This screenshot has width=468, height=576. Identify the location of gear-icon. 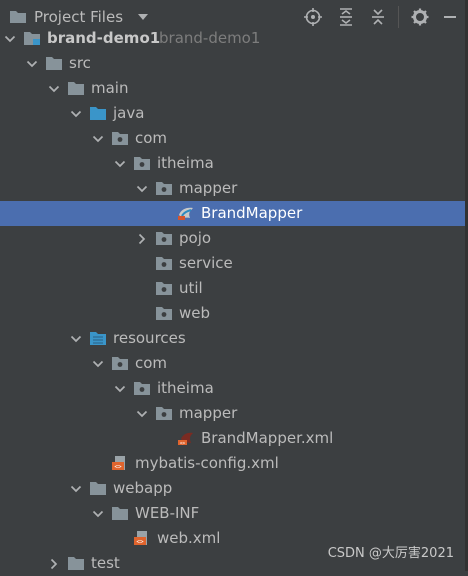
(420, 17).